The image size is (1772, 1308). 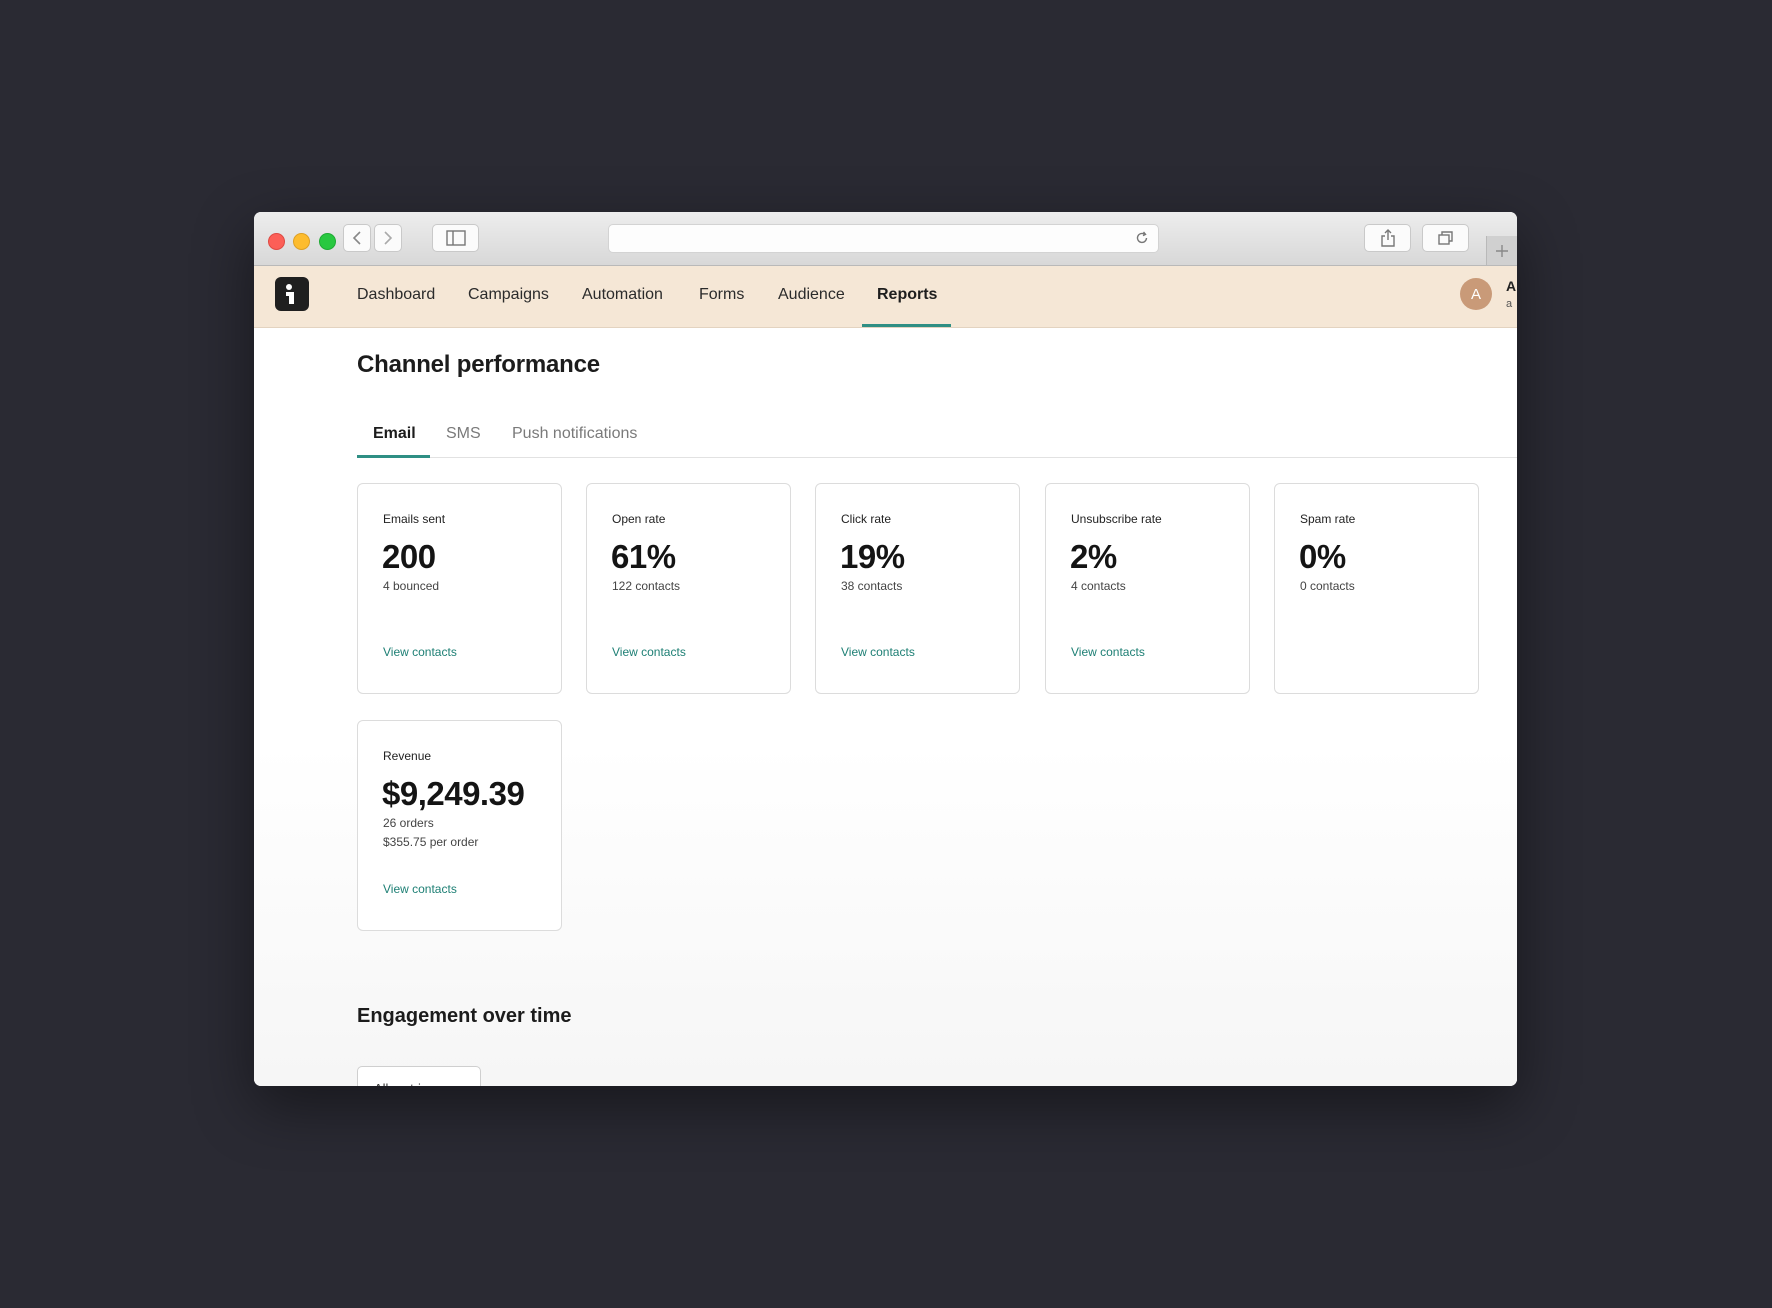 What do you see at coordinates (907, 295) in the screenshot?
I see `nav-item-reports: Reports` at bounding box center [907, 295].